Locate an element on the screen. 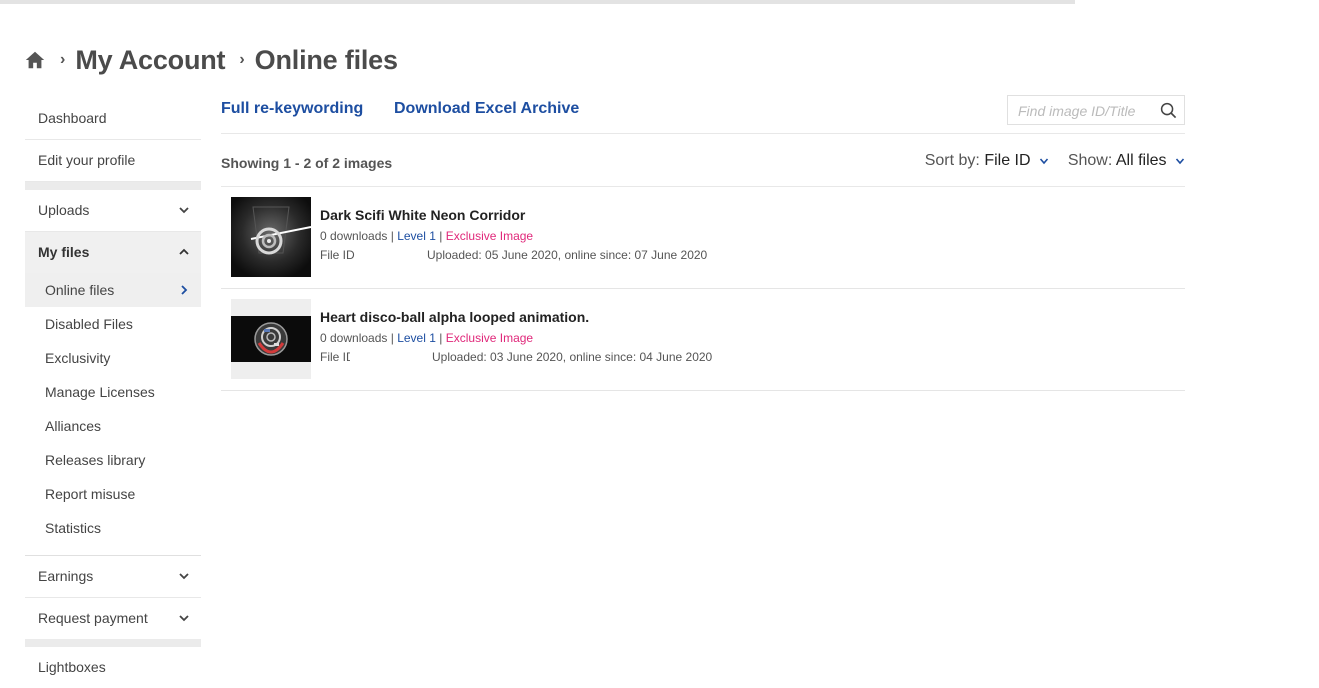 The height and width of the screenshot is (688, 1319). sidebar-subitem-alliances: Alliances is located at coordinates (113, 426).